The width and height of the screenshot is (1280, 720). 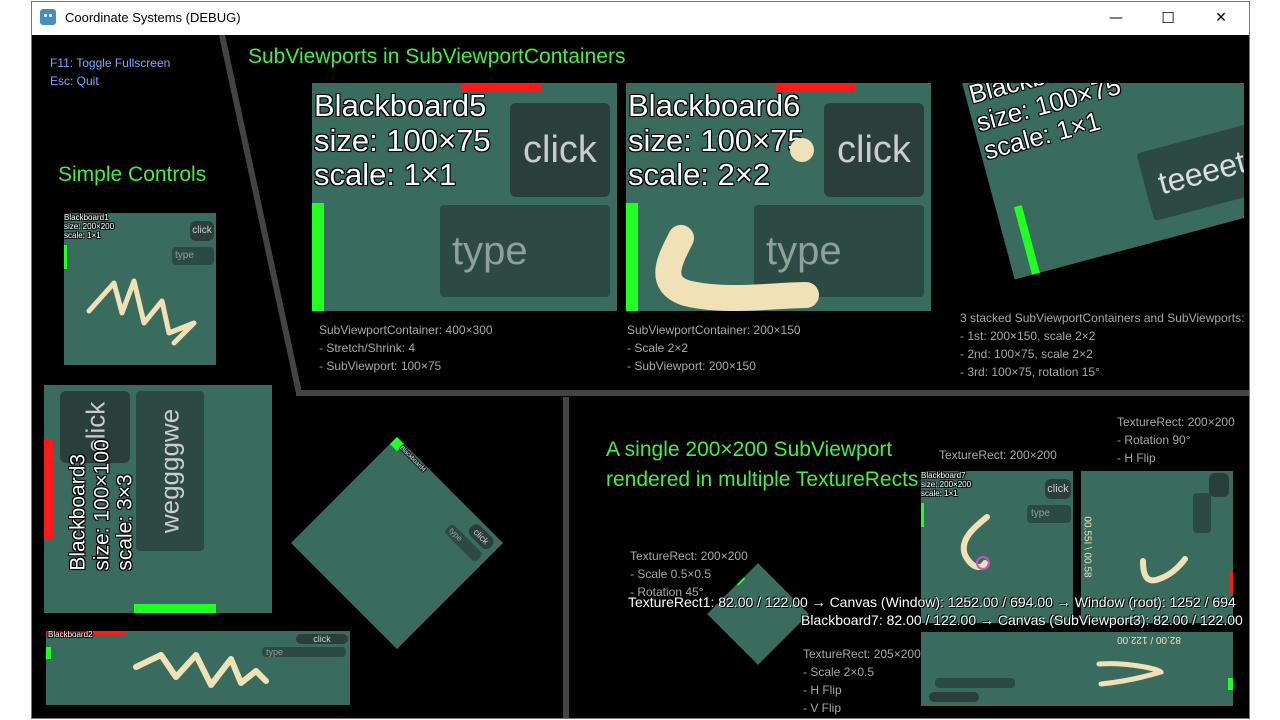 I want to click on hint-block: F11: Toggle Fullscreen Esc: Quit, so click(x=110, y=72).